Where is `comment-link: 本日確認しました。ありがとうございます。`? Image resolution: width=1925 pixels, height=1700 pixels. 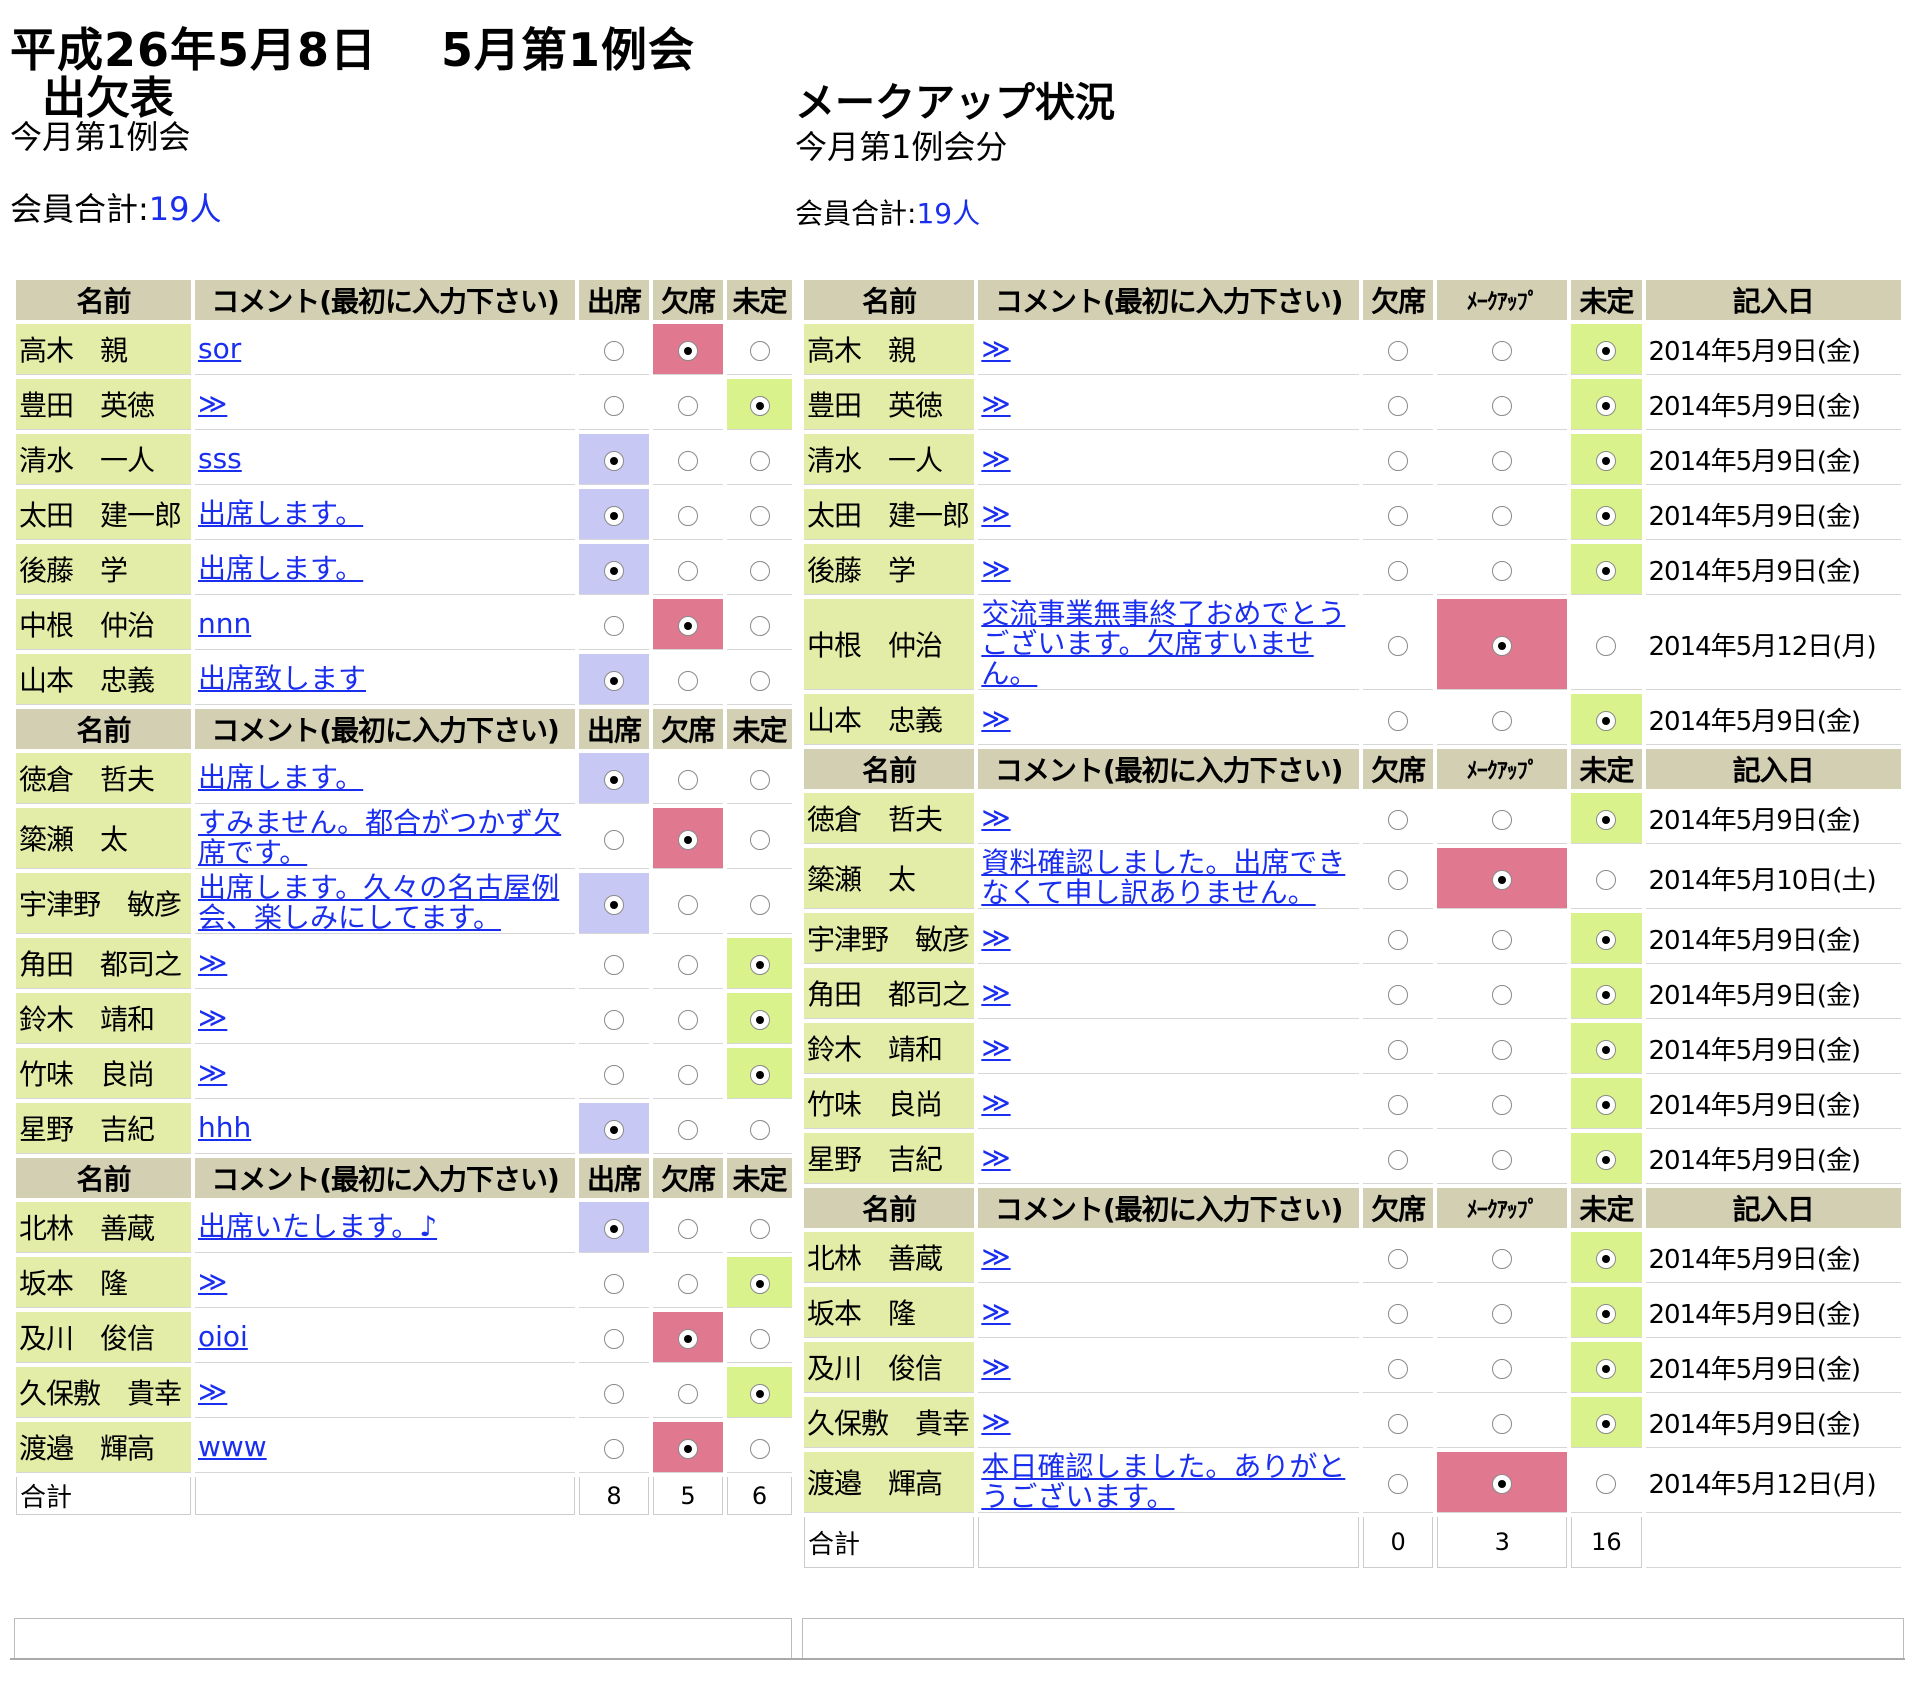 comment-link: 本日確認しました。ありがとうございます。 is located at coordinates (1168, 1482).